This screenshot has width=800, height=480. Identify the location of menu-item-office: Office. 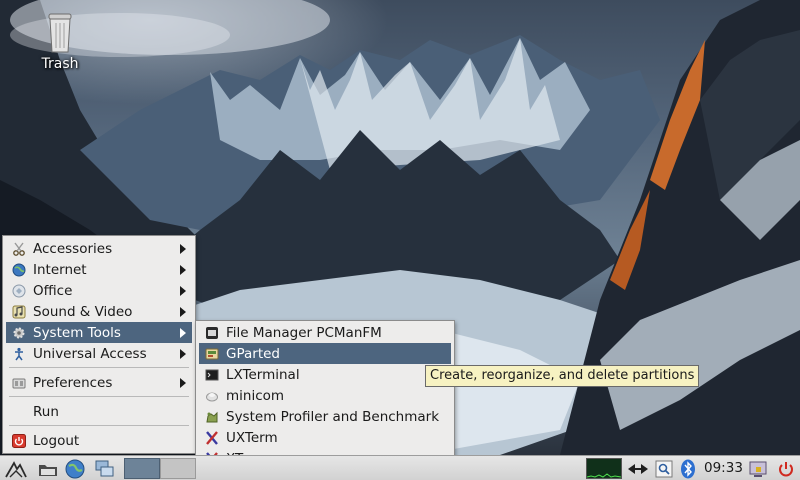
(99, 290).